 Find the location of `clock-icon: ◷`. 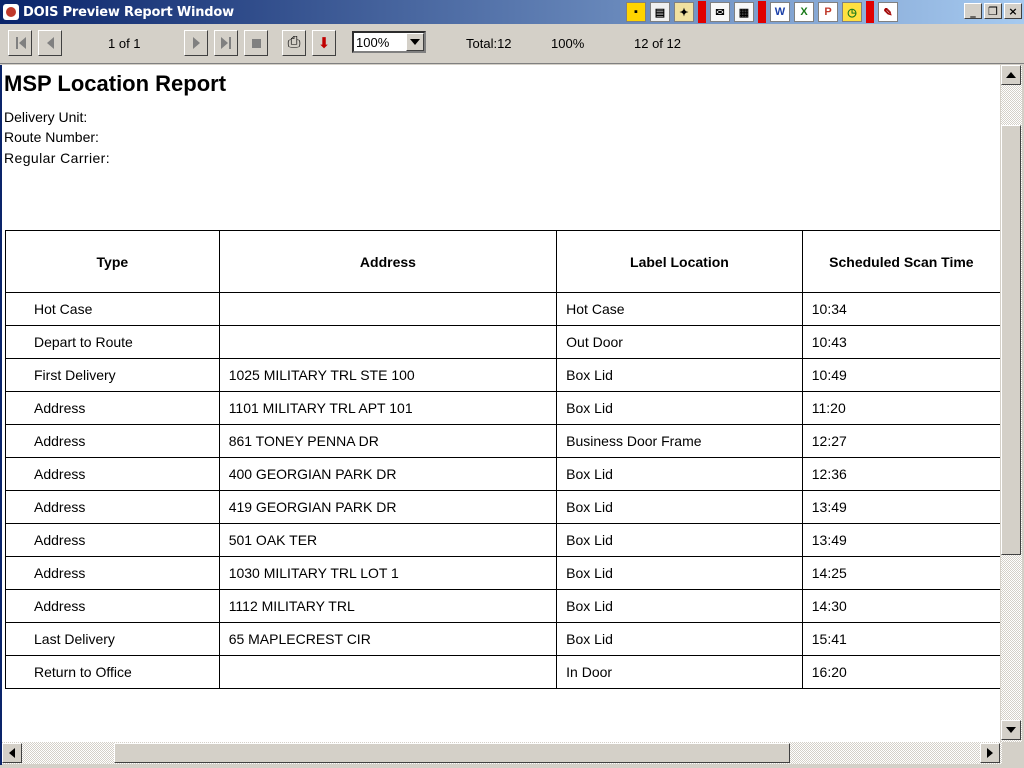

clock-icon: ◷ is located at coordinates (852, 12).